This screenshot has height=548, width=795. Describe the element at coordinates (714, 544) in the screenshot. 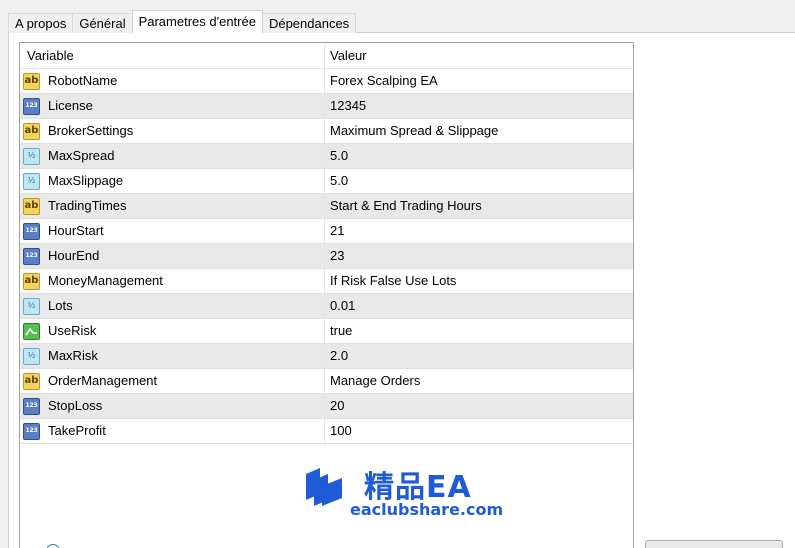

I see `side-button` at that location.